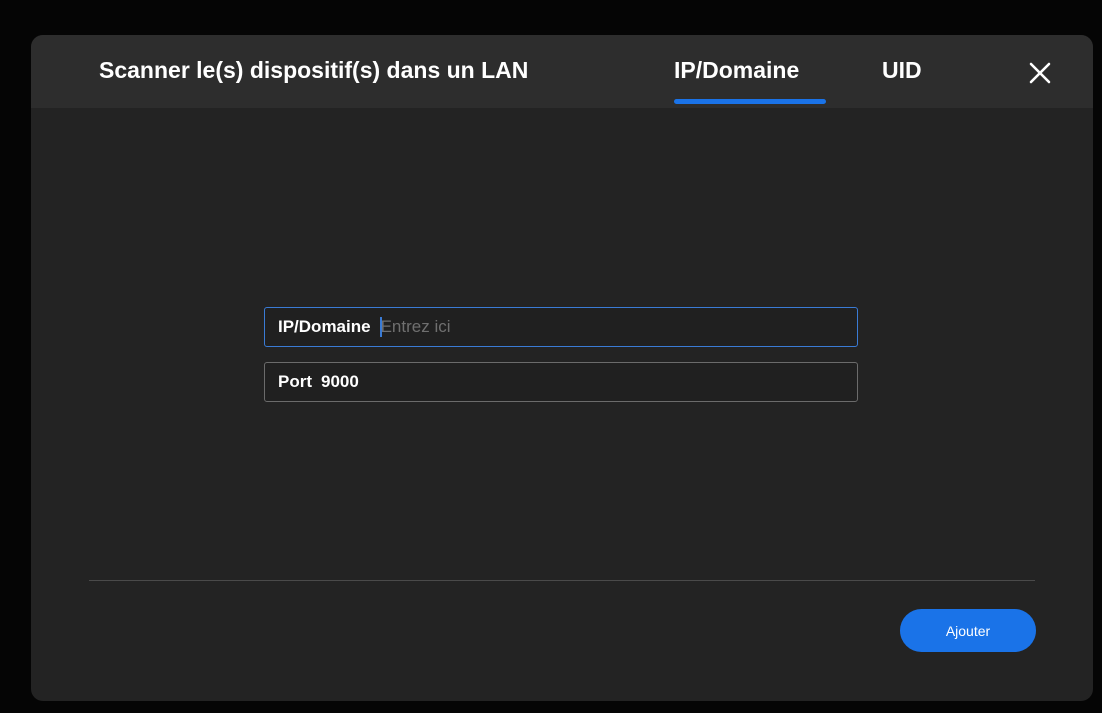  What do you see at coordinates (590, 327) in the screenshot?
I see `ip-domain-input` at bounding box center [590, 327].